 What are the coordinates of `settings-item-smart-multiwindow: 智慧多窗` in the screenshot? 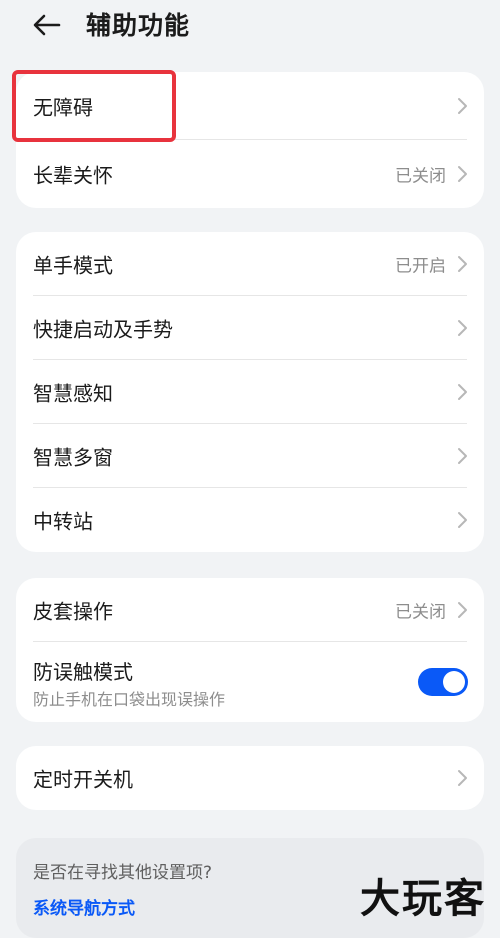 It's located at (250, 456).